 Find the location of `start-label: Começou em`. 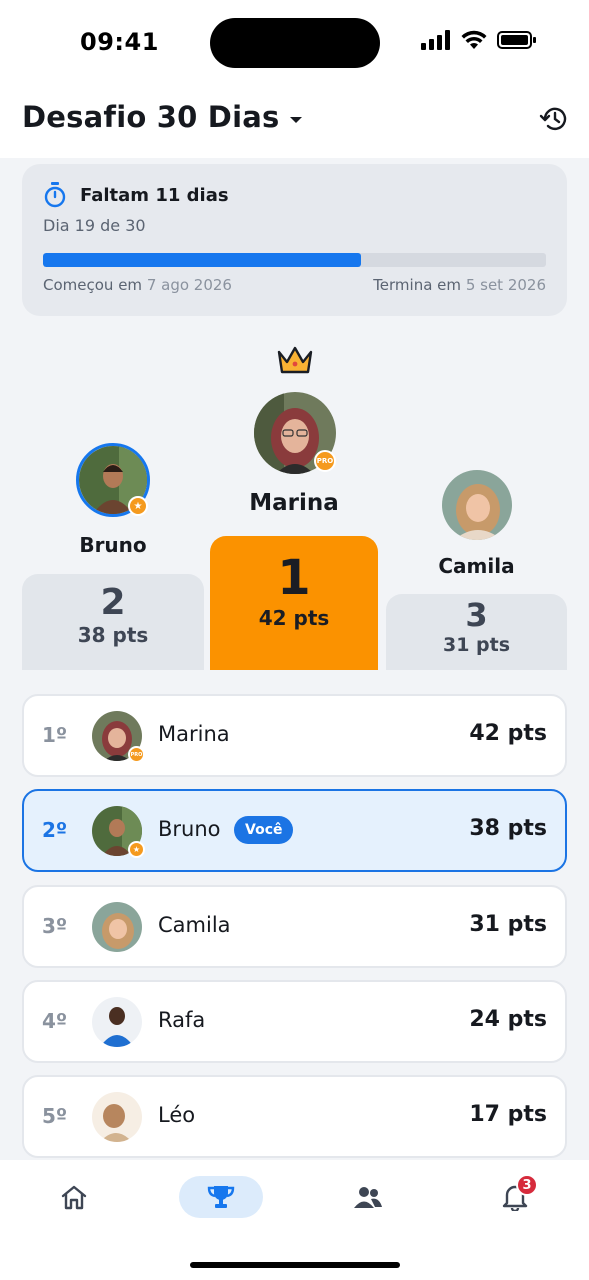

start-label: Começou em is located at coordinates (93, 285).